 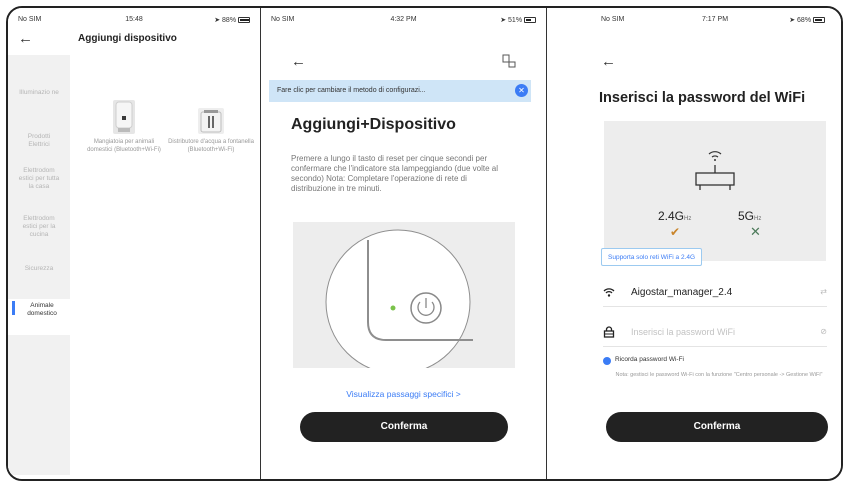 I want to click on status-bar: No SIM 4:32 PM ➤ 51%, so click(x=403, y=21).